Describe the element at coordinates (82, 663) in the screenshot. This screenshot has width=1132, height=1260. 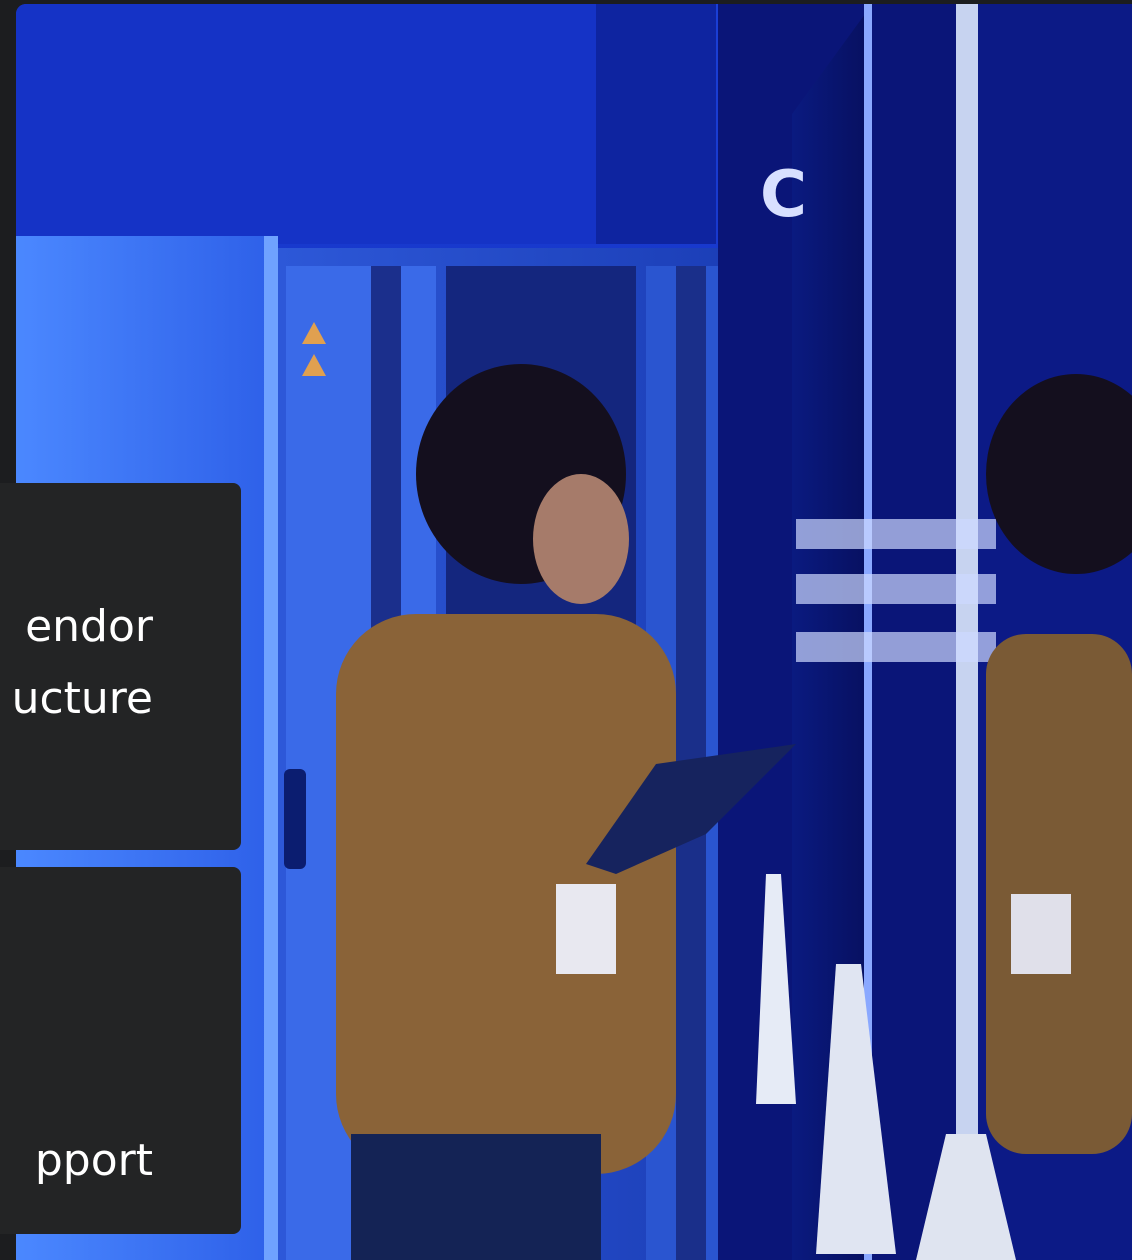
I see `feature-card-text: endor ucture` at that location.